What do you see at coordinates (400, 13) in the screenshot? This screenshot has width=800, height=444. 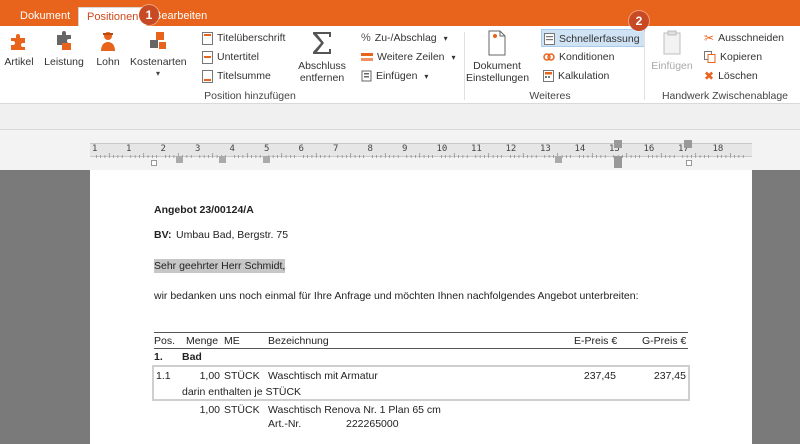 I see `ribbon-tab-bar: Dokument Positionen Bearbeiten 1` at bounding box center [400, 13].